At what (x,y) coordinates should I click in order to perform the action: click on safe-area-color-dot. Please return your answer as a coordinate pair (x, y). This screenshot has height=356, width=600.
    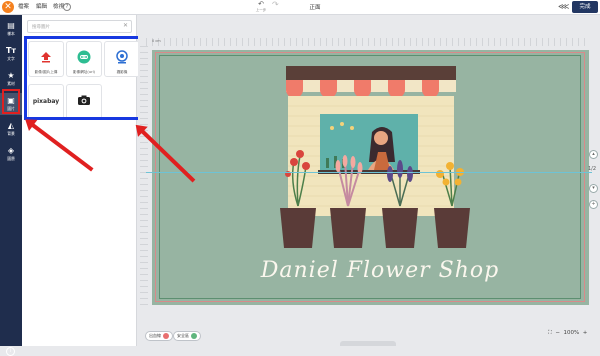
    Looking at the image, I should click on (194, 336).